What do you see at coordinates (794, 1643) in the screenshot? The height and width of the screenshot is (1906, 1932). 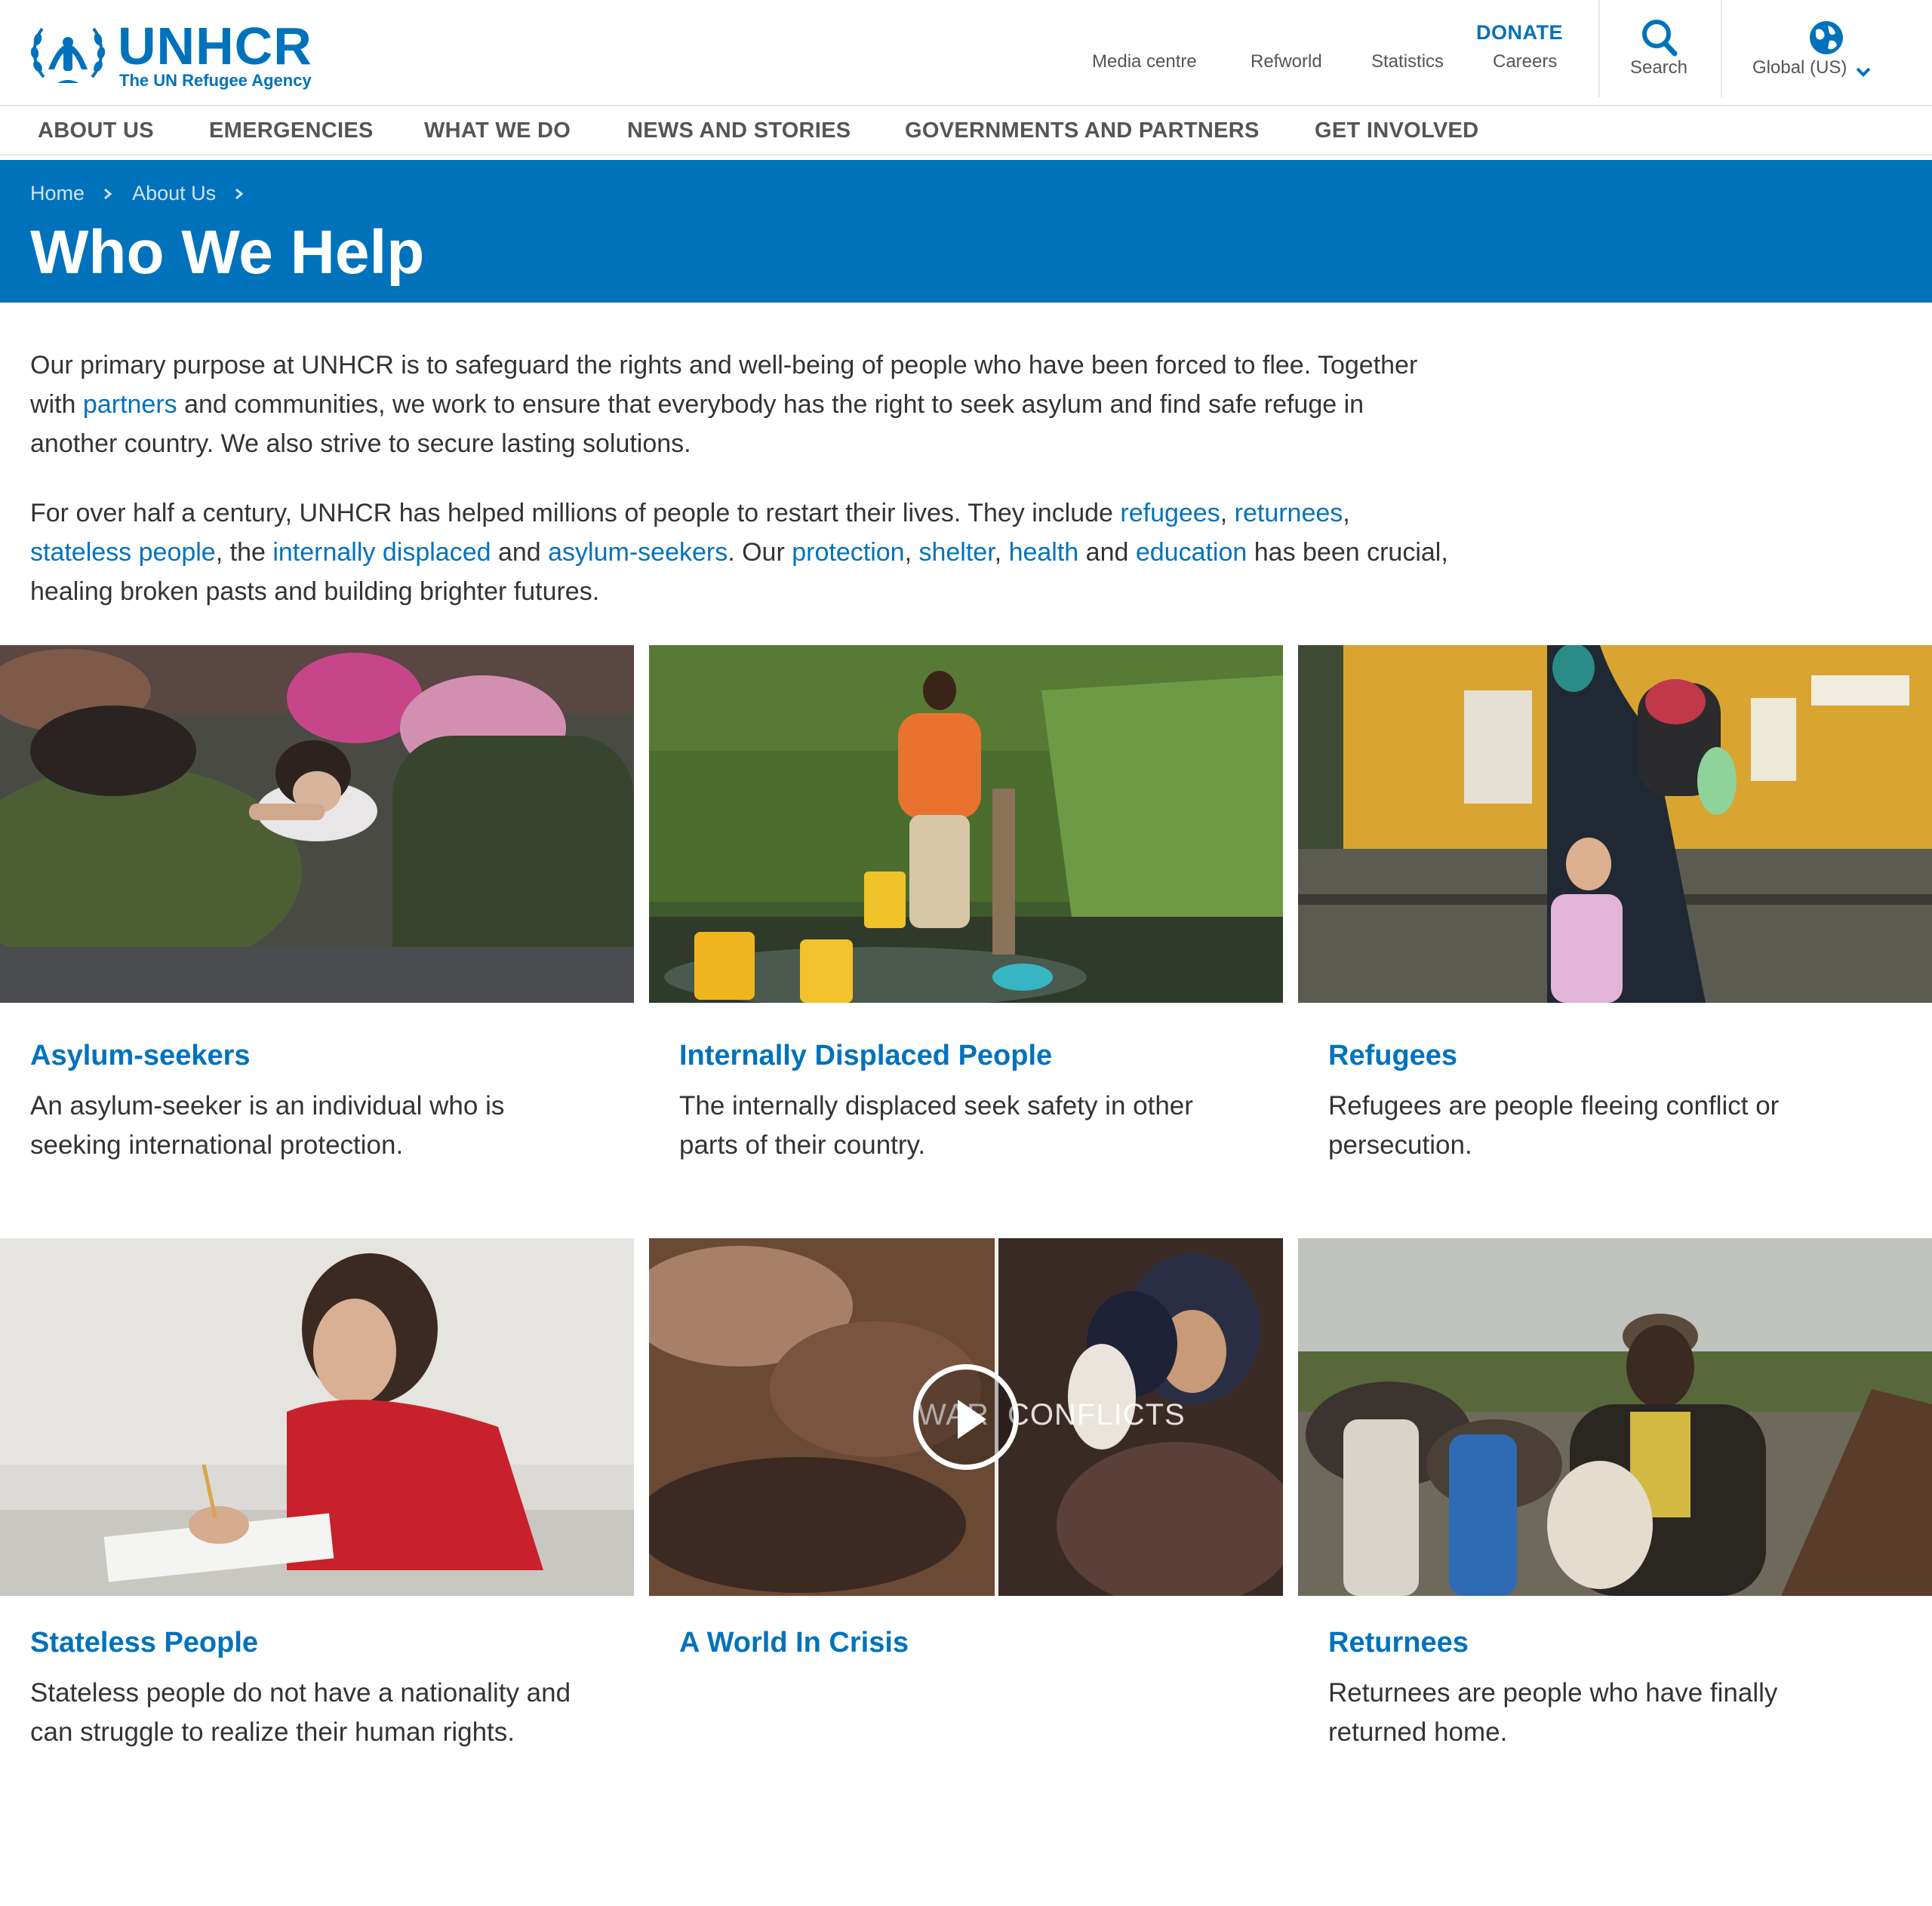 I see `card-title: A World In Crisis` at bounding box center [794, 1643].